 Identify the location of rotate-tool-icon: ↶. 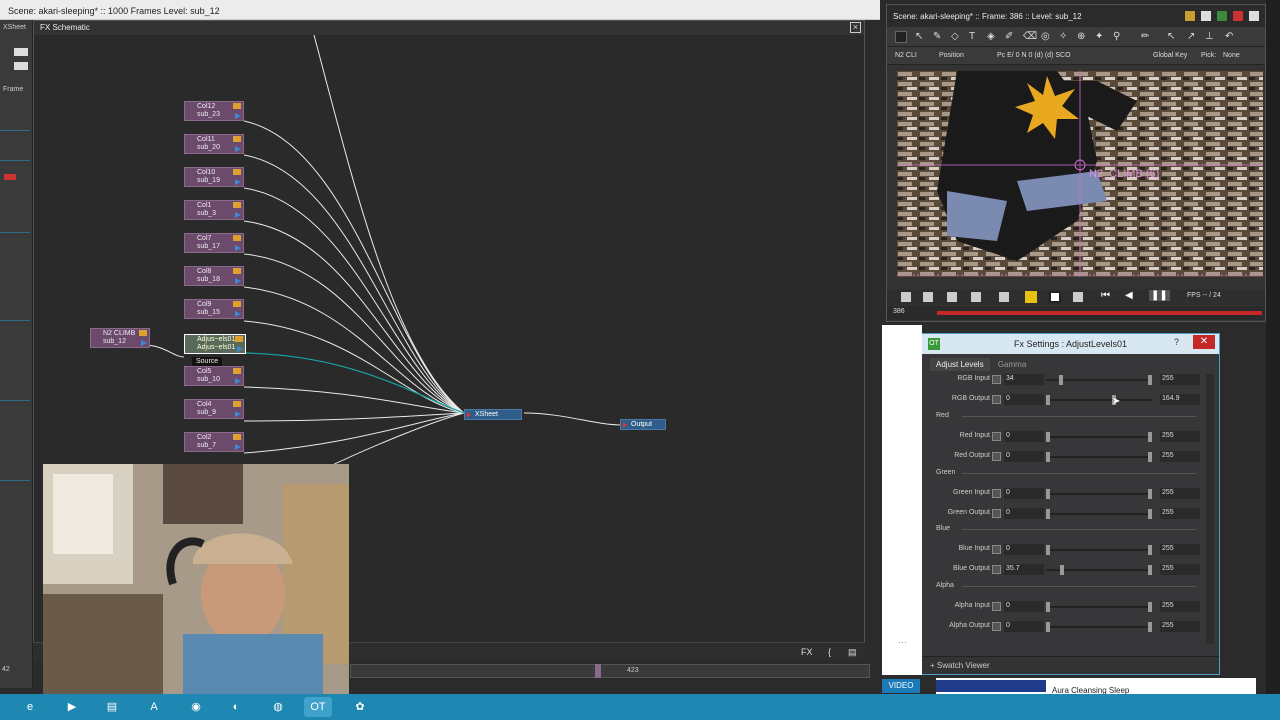
(1229, 36).